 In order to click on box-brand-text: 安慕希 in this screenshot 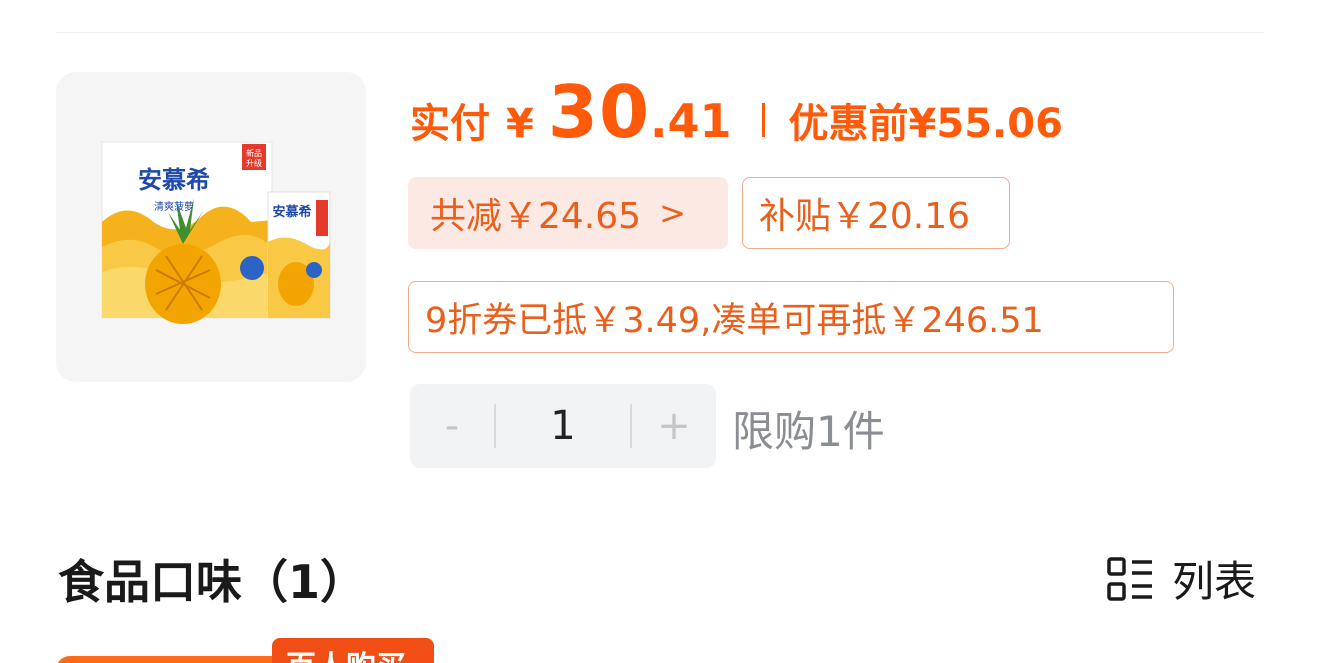, I will do `click(174, 180)`.